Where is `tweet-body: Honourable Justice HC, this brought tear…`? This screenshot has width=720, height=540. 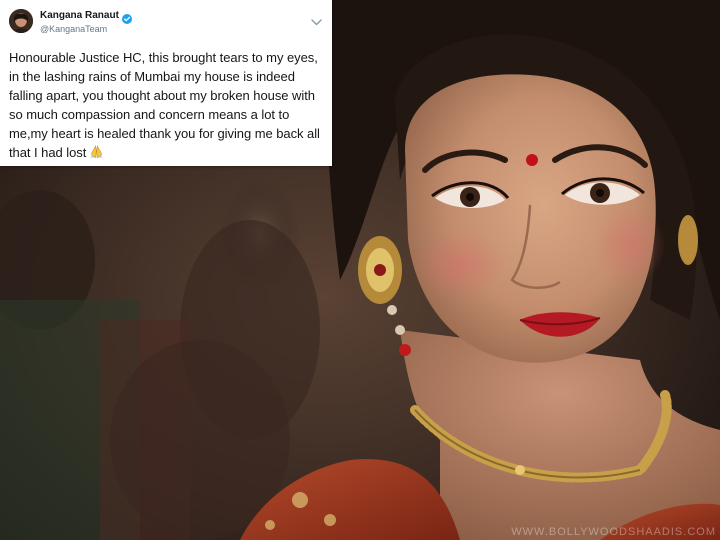
tweet-body: Honourable Justice HC, this brought tear… is located at coordinates (164, 105).